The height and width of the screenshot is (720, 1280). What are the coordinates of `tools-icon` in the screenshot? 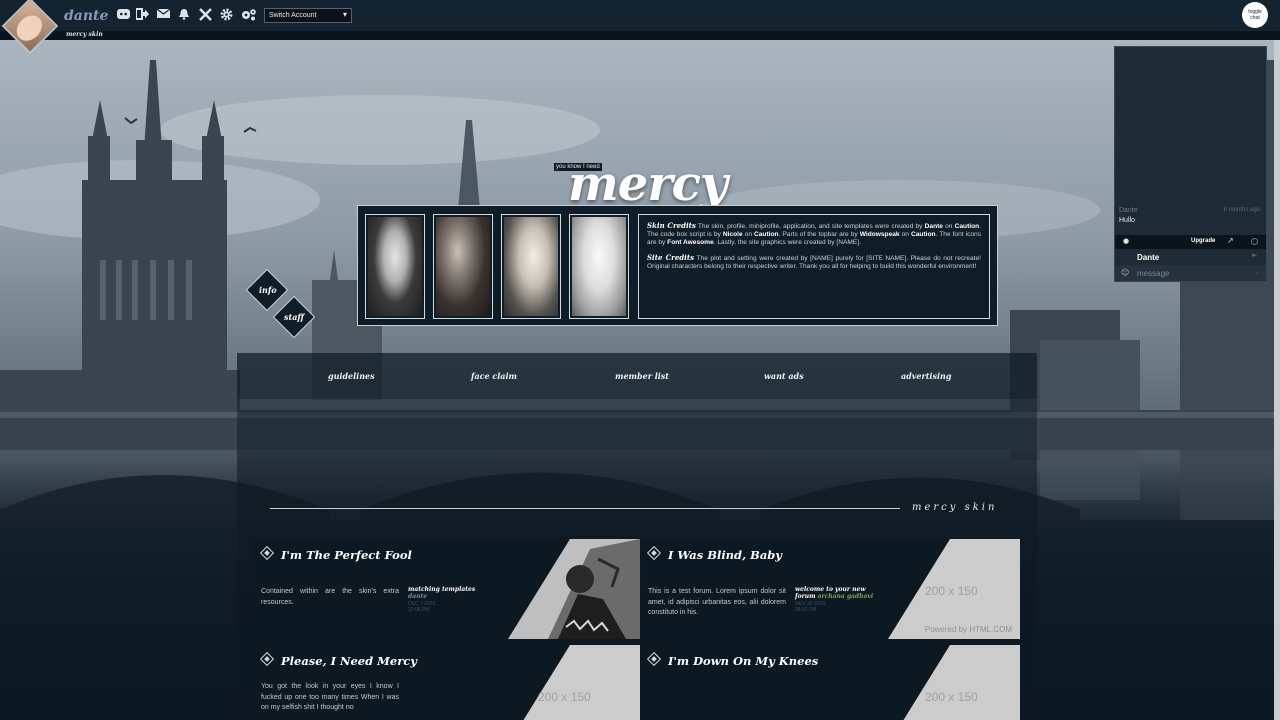 It's located at (205, 15).